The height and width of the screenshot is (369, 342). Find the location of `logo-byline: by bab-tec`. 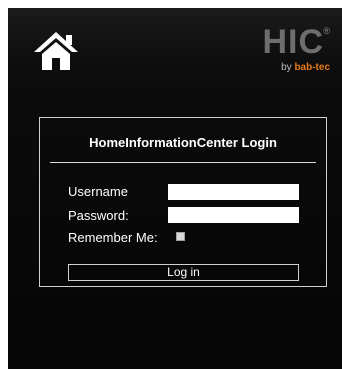

logo-byline: by bab-tec is located at coordinates (305, 67).